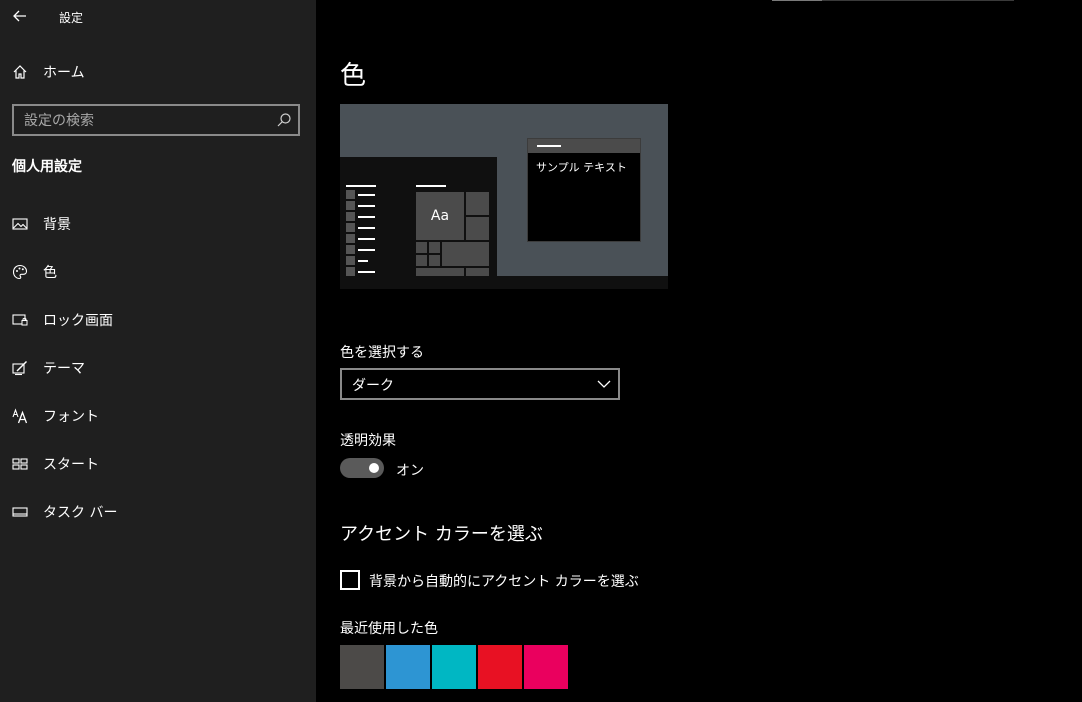  What do you see at coordinates (71, 417) in the screenshot?
I see `sidebar-item-label: フォント` at bounding box center [71, 417].